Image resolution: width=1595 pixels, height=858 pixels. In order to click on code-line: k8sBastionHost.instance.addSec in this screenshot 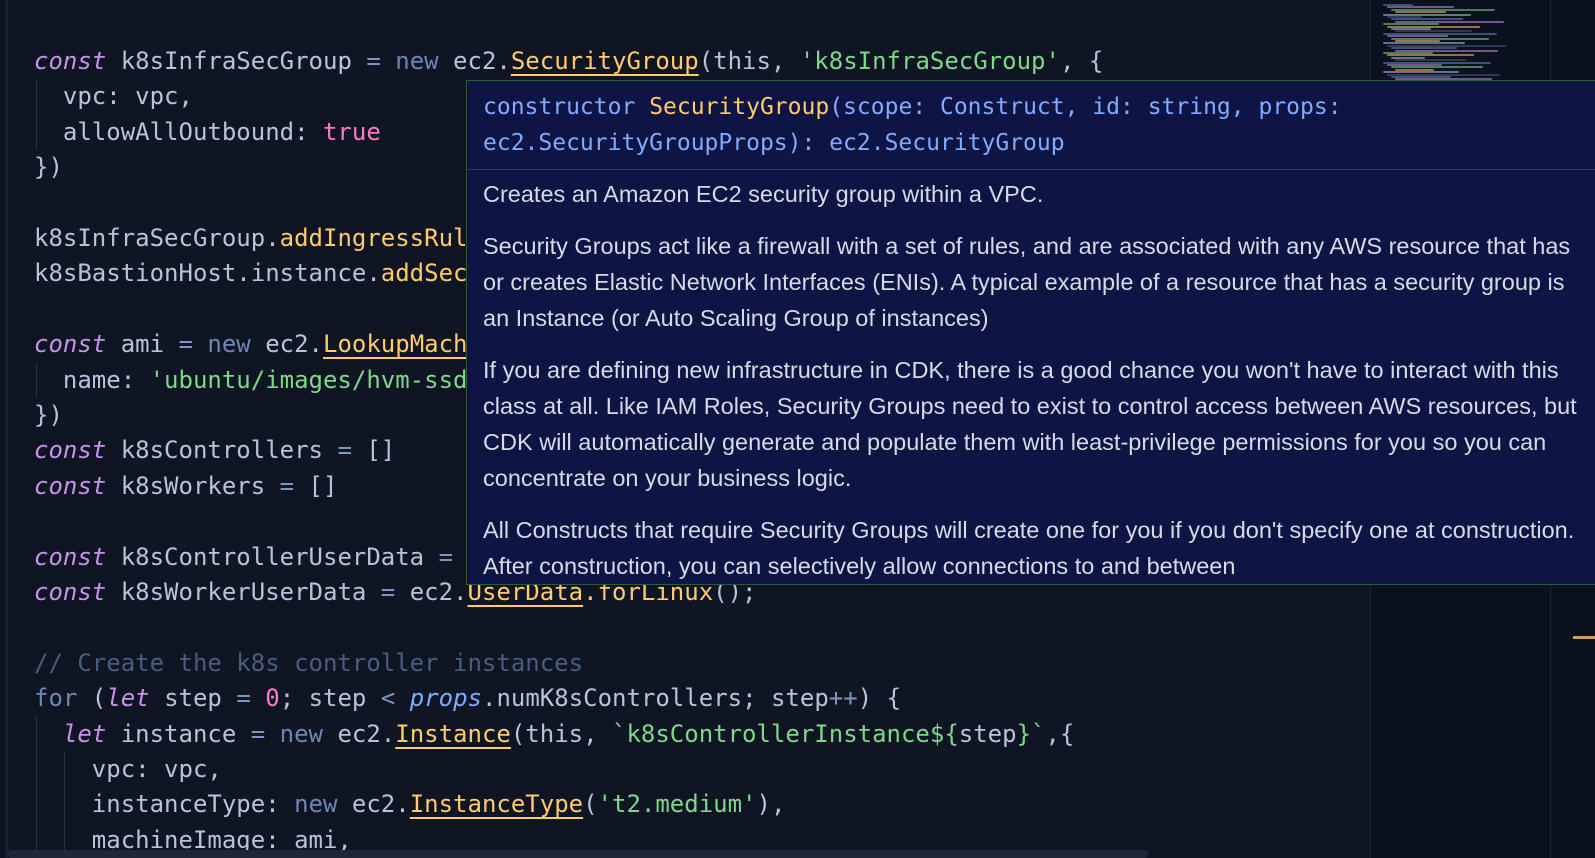, I will do `click(250, 273)`.